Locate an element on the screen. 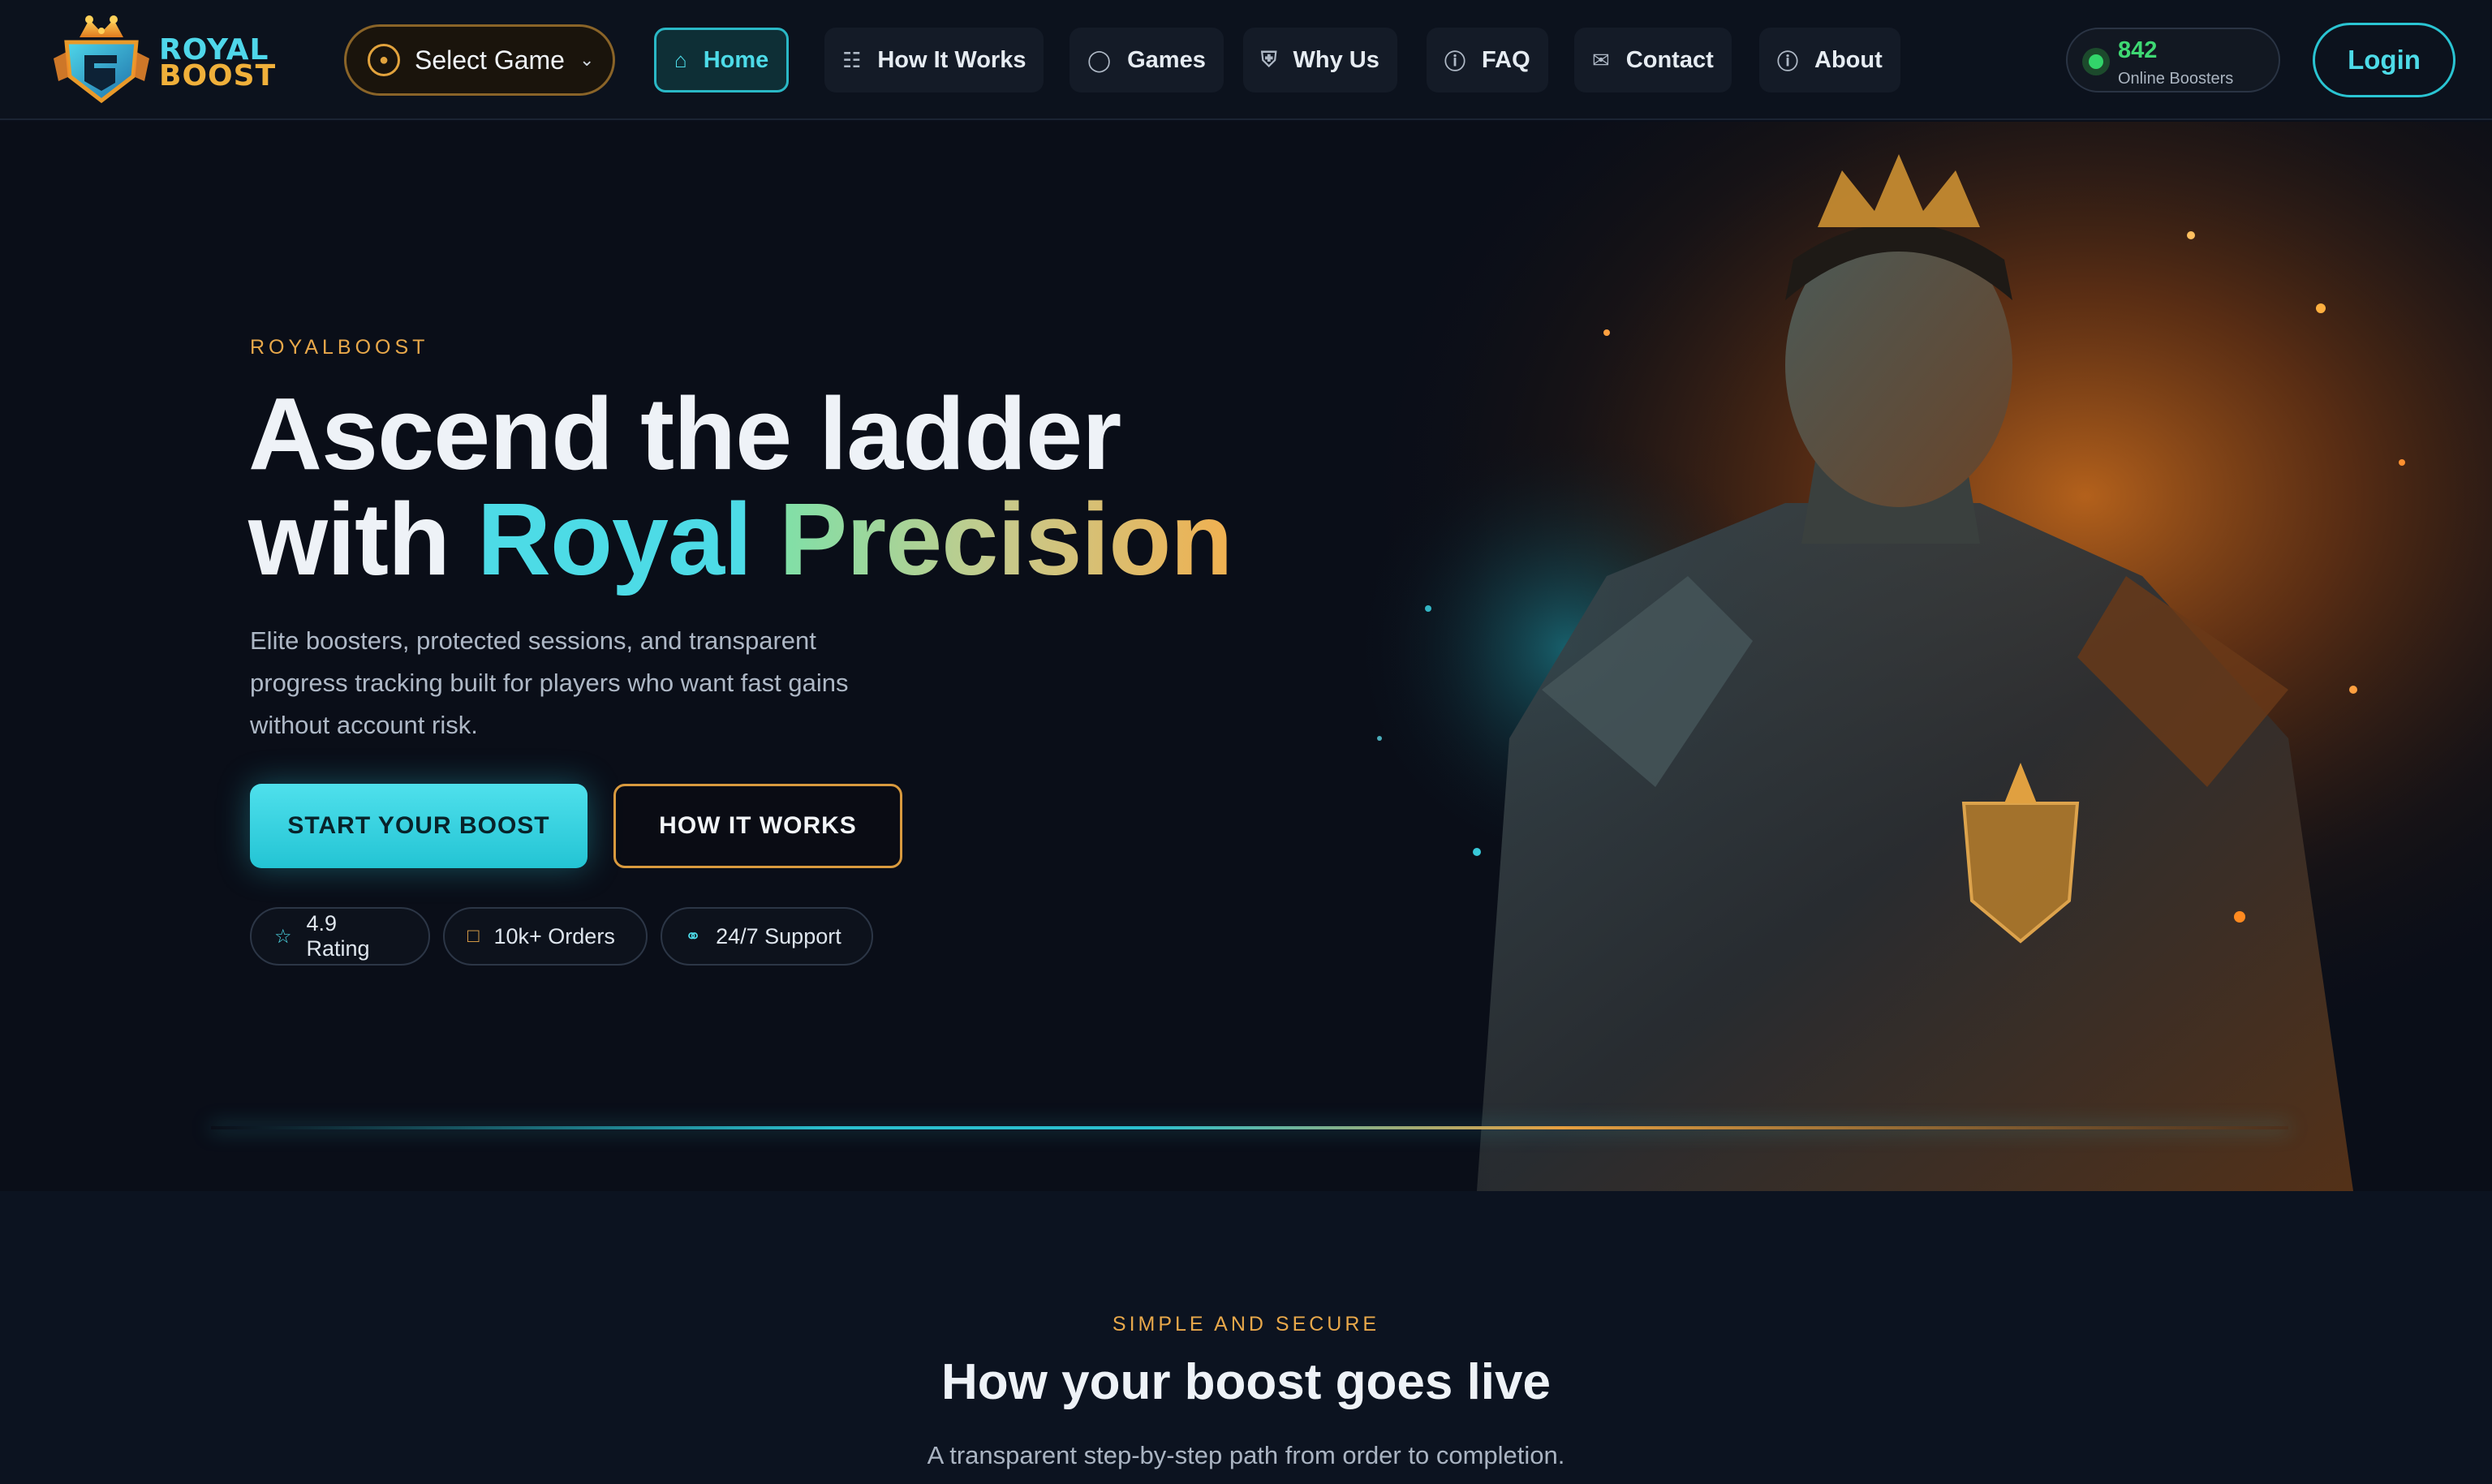  shield-icon: ⛨ is located at coordinates (1269, 59).